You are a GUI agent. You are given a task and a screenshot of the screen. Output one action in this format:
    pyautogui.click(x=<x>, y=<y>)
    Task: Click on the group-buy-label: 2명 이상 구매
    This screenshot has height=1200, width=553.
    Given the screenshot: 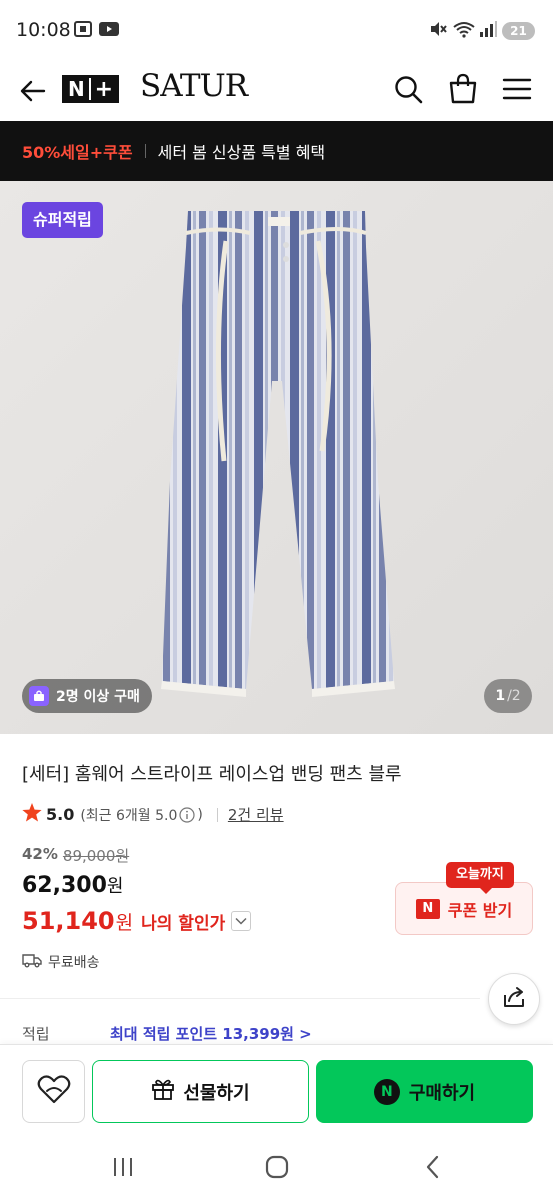 What is the action you would take?
    pyautogui.click(x=98, y=697)
    